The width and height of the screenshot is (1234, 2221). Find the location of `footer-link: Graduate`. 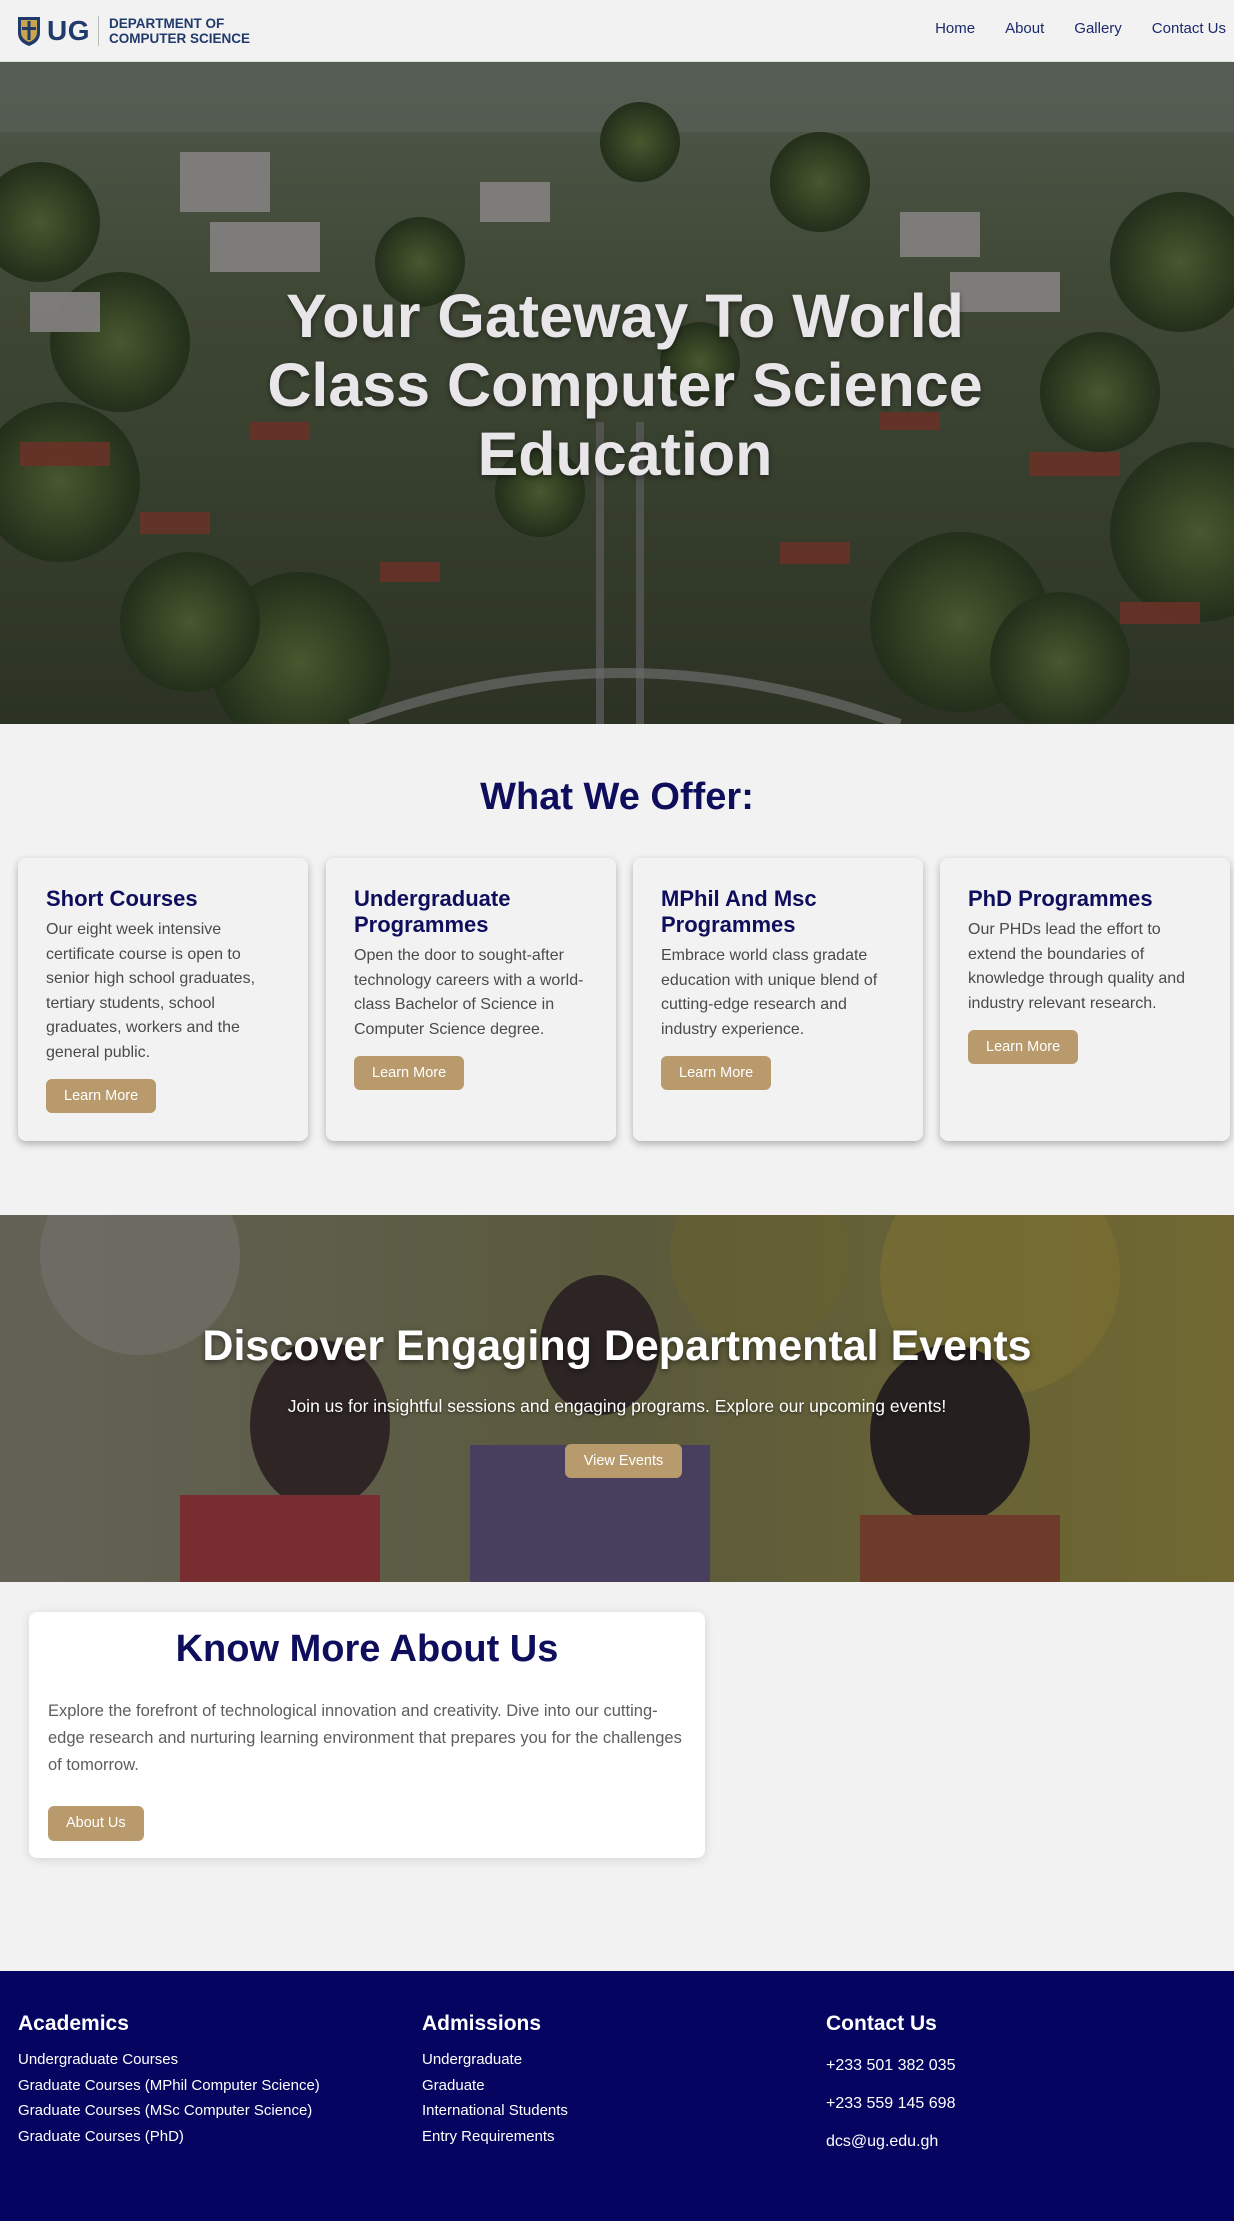

footer-link: Graduate is located at coordinates (495, 2086).